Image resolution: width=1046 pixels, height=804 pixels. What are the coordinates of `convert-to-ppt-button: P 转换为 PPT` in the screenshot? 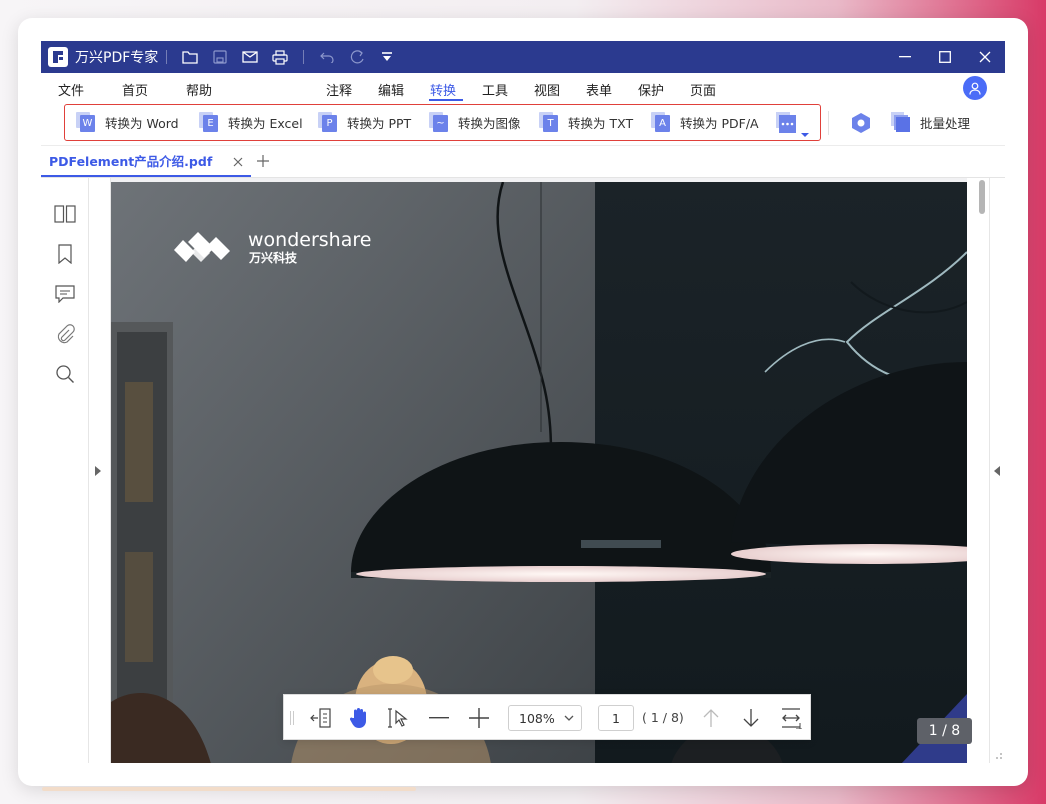 It's located at (364, 122).